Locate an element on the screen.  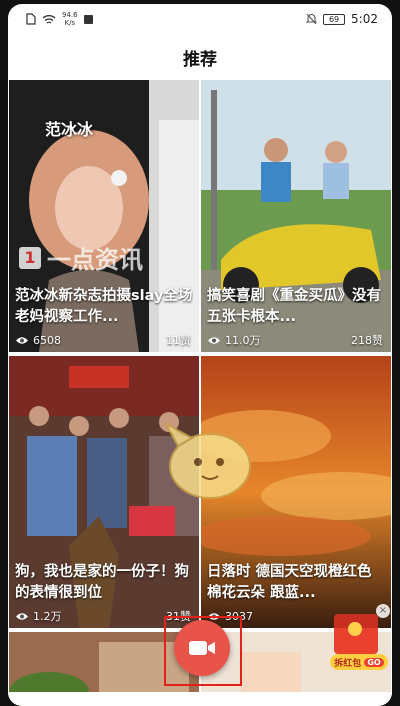
highlight-box is located at coordinates (203, 651).